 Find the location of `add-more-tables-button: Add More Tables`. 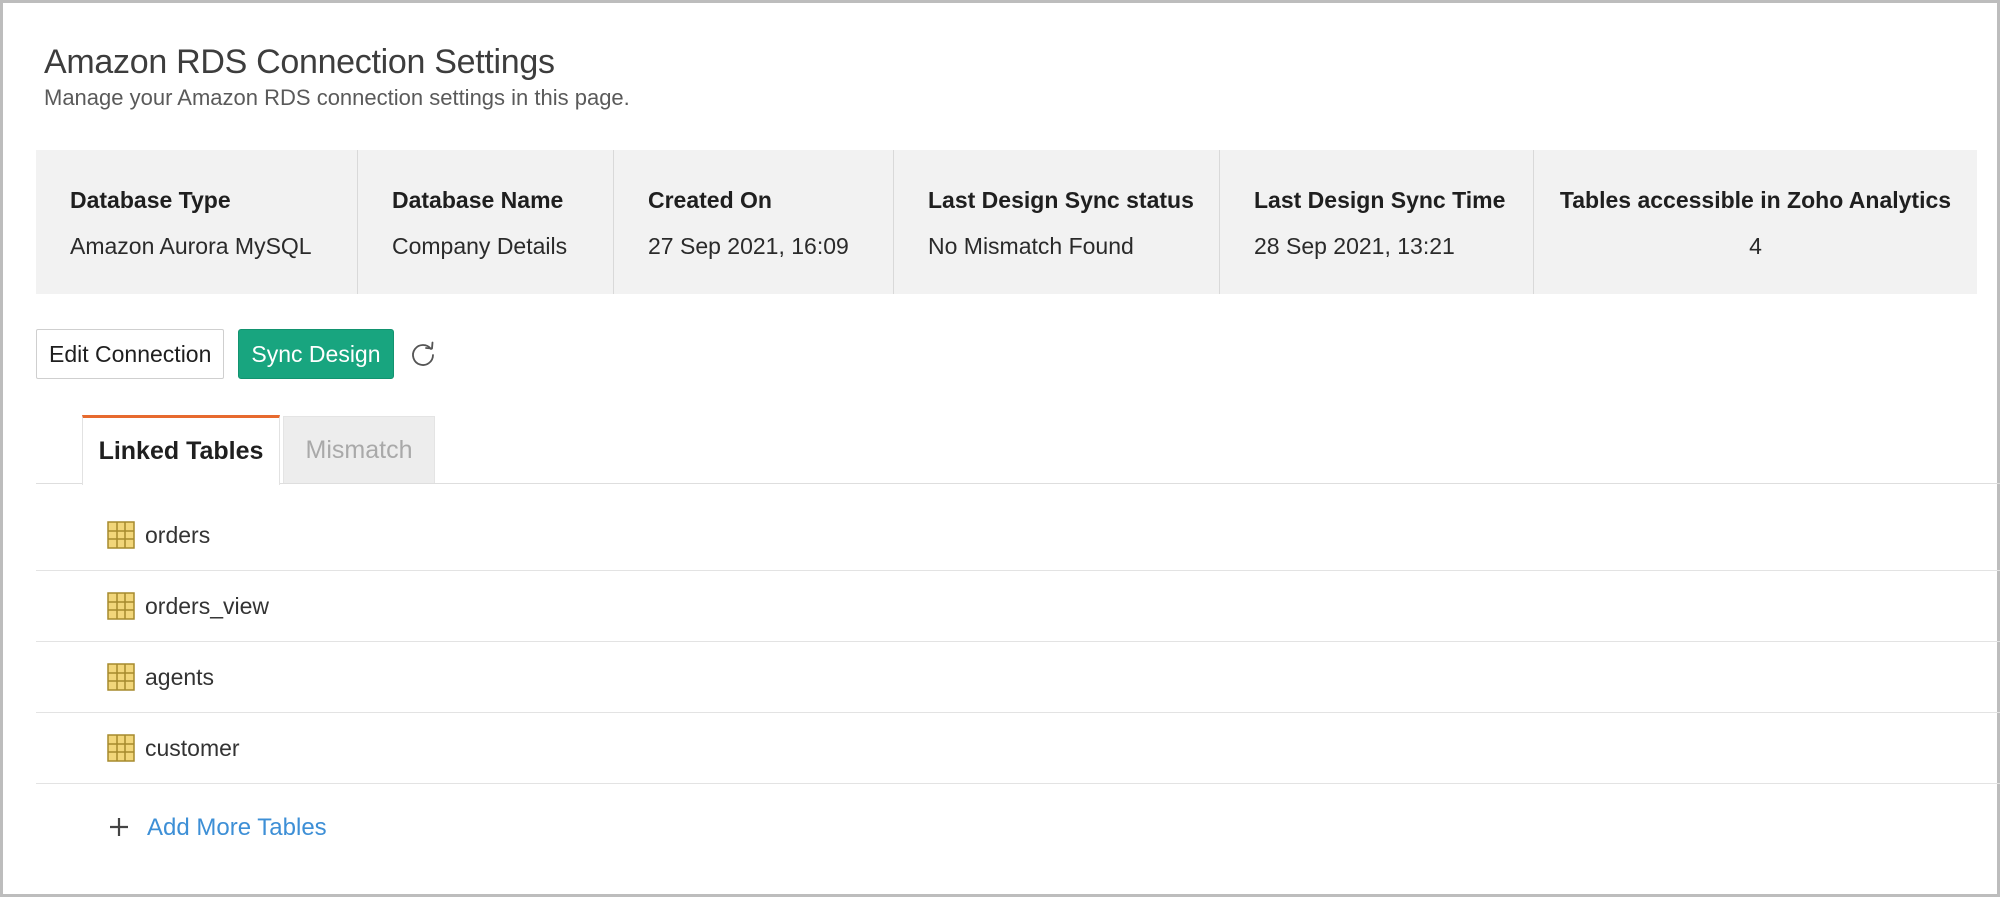

add-more-tables-button: Add More Tables is located at coordinates (216, 828).